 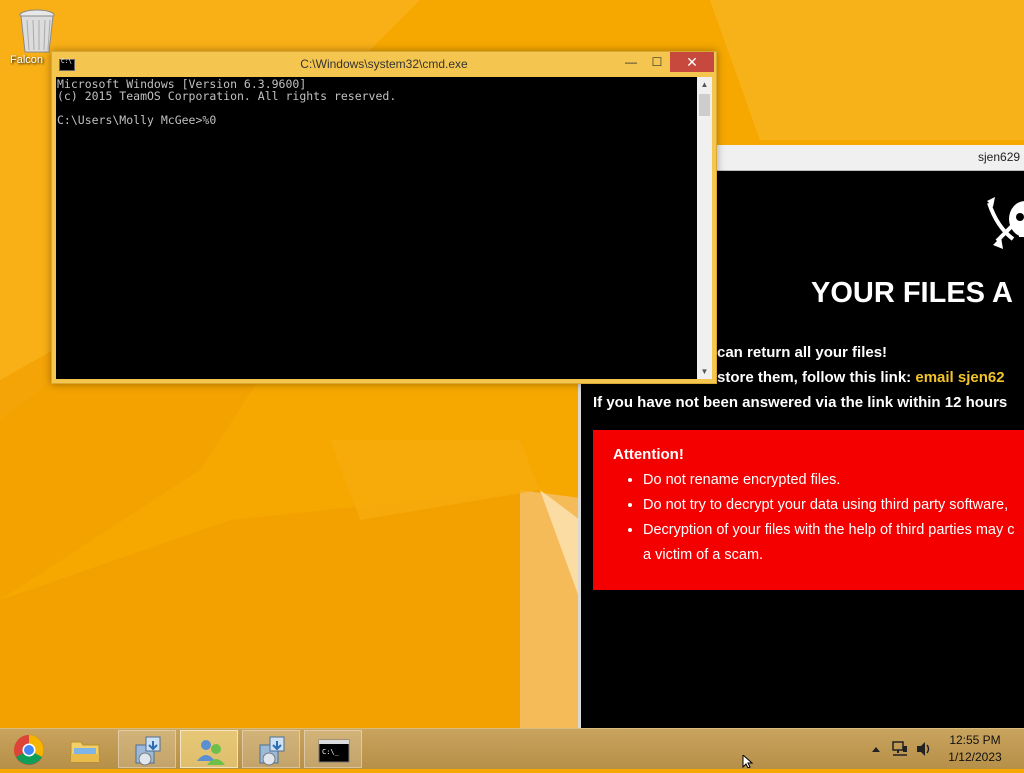 What do you see at coordinates (37, 31) in the screenshot?
I see `recycle-bin-icon` at bounding box center [37, 31].